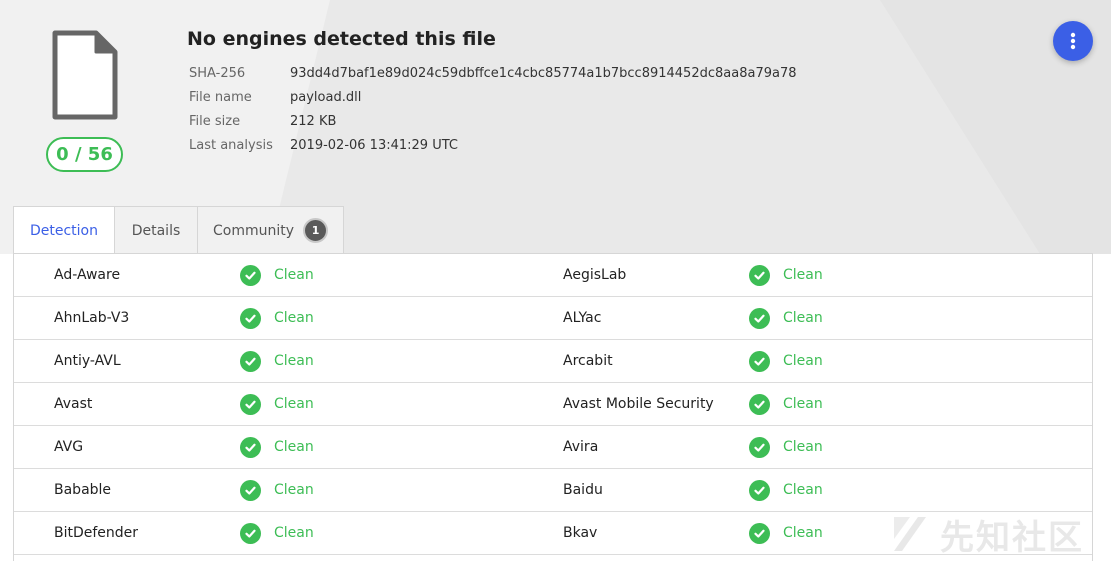 The image size is (1111, 561). I want to click on tab-label: Detection, so click(63, 231).